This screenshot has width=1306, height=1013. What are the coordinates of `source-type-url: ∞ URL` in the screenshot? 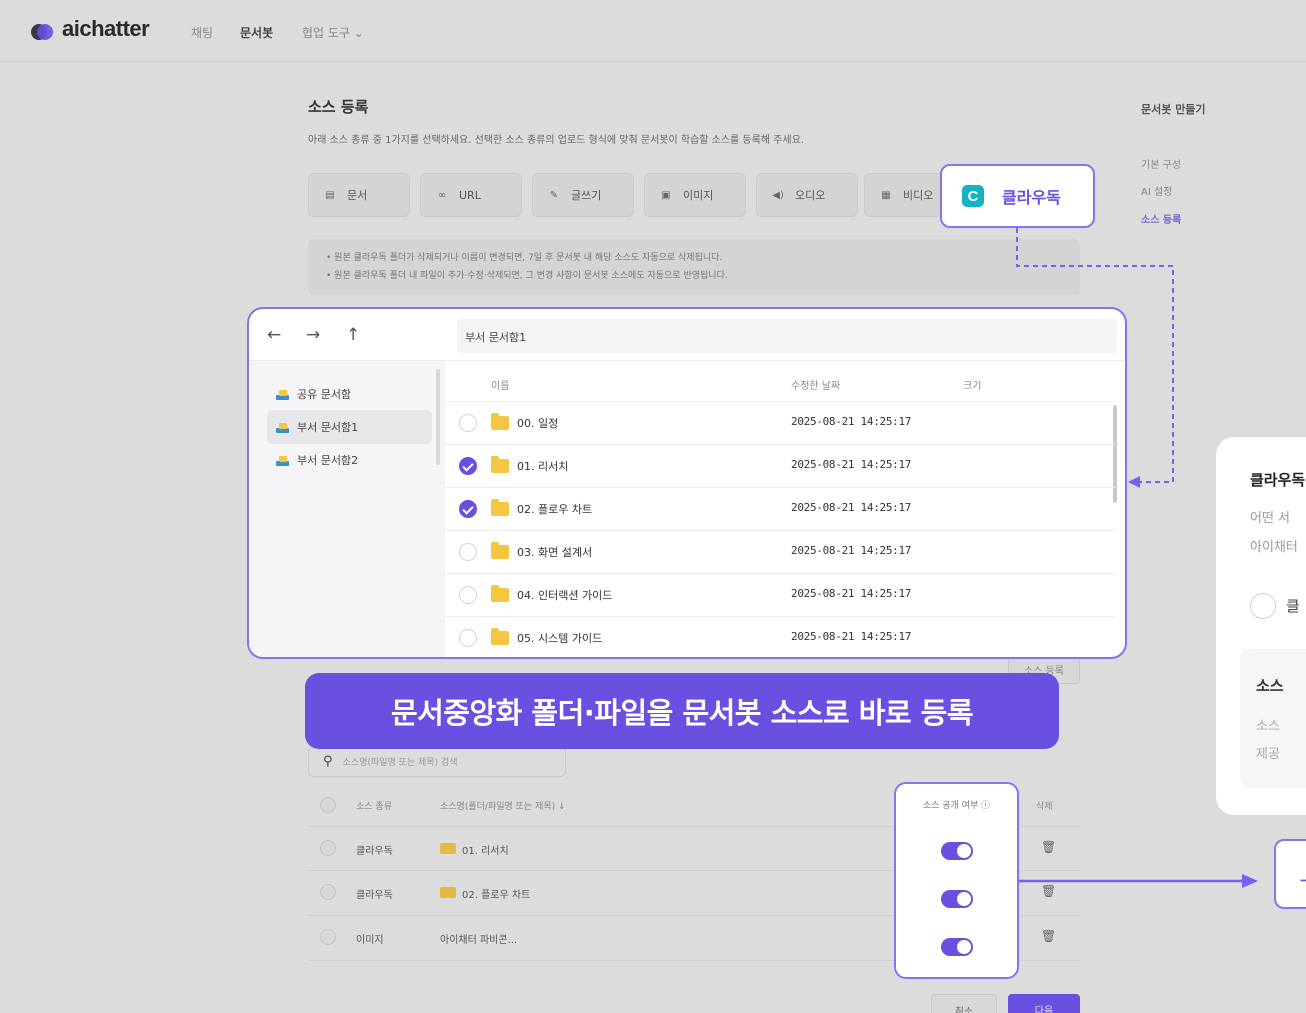 It's located at (471, 195).